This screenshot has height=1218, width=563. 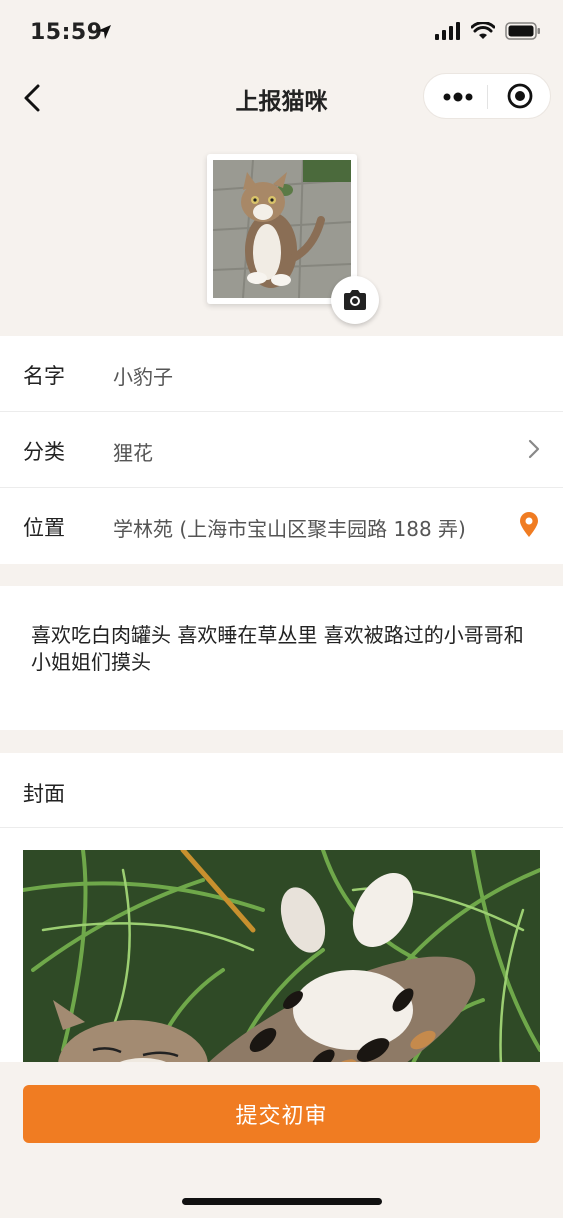 I want to click on status-time: 15:59, so click(x=66, y=32).